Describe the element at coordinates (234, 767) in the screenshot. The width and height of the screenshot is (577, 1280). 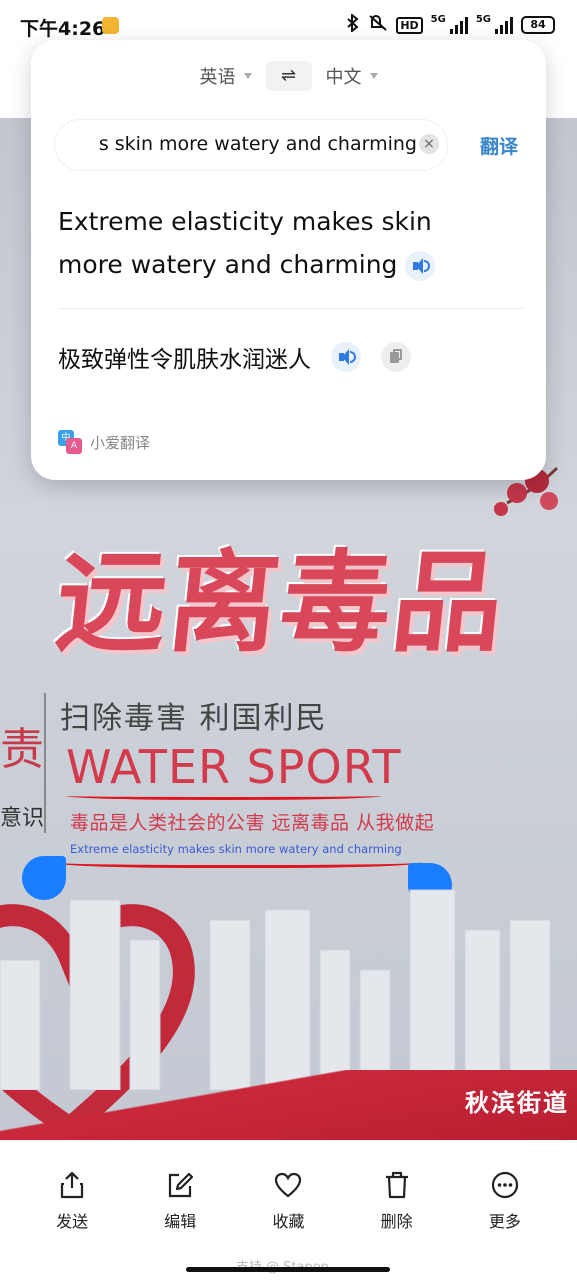
I see `poster-english-title: WATER SPORT` at that location.